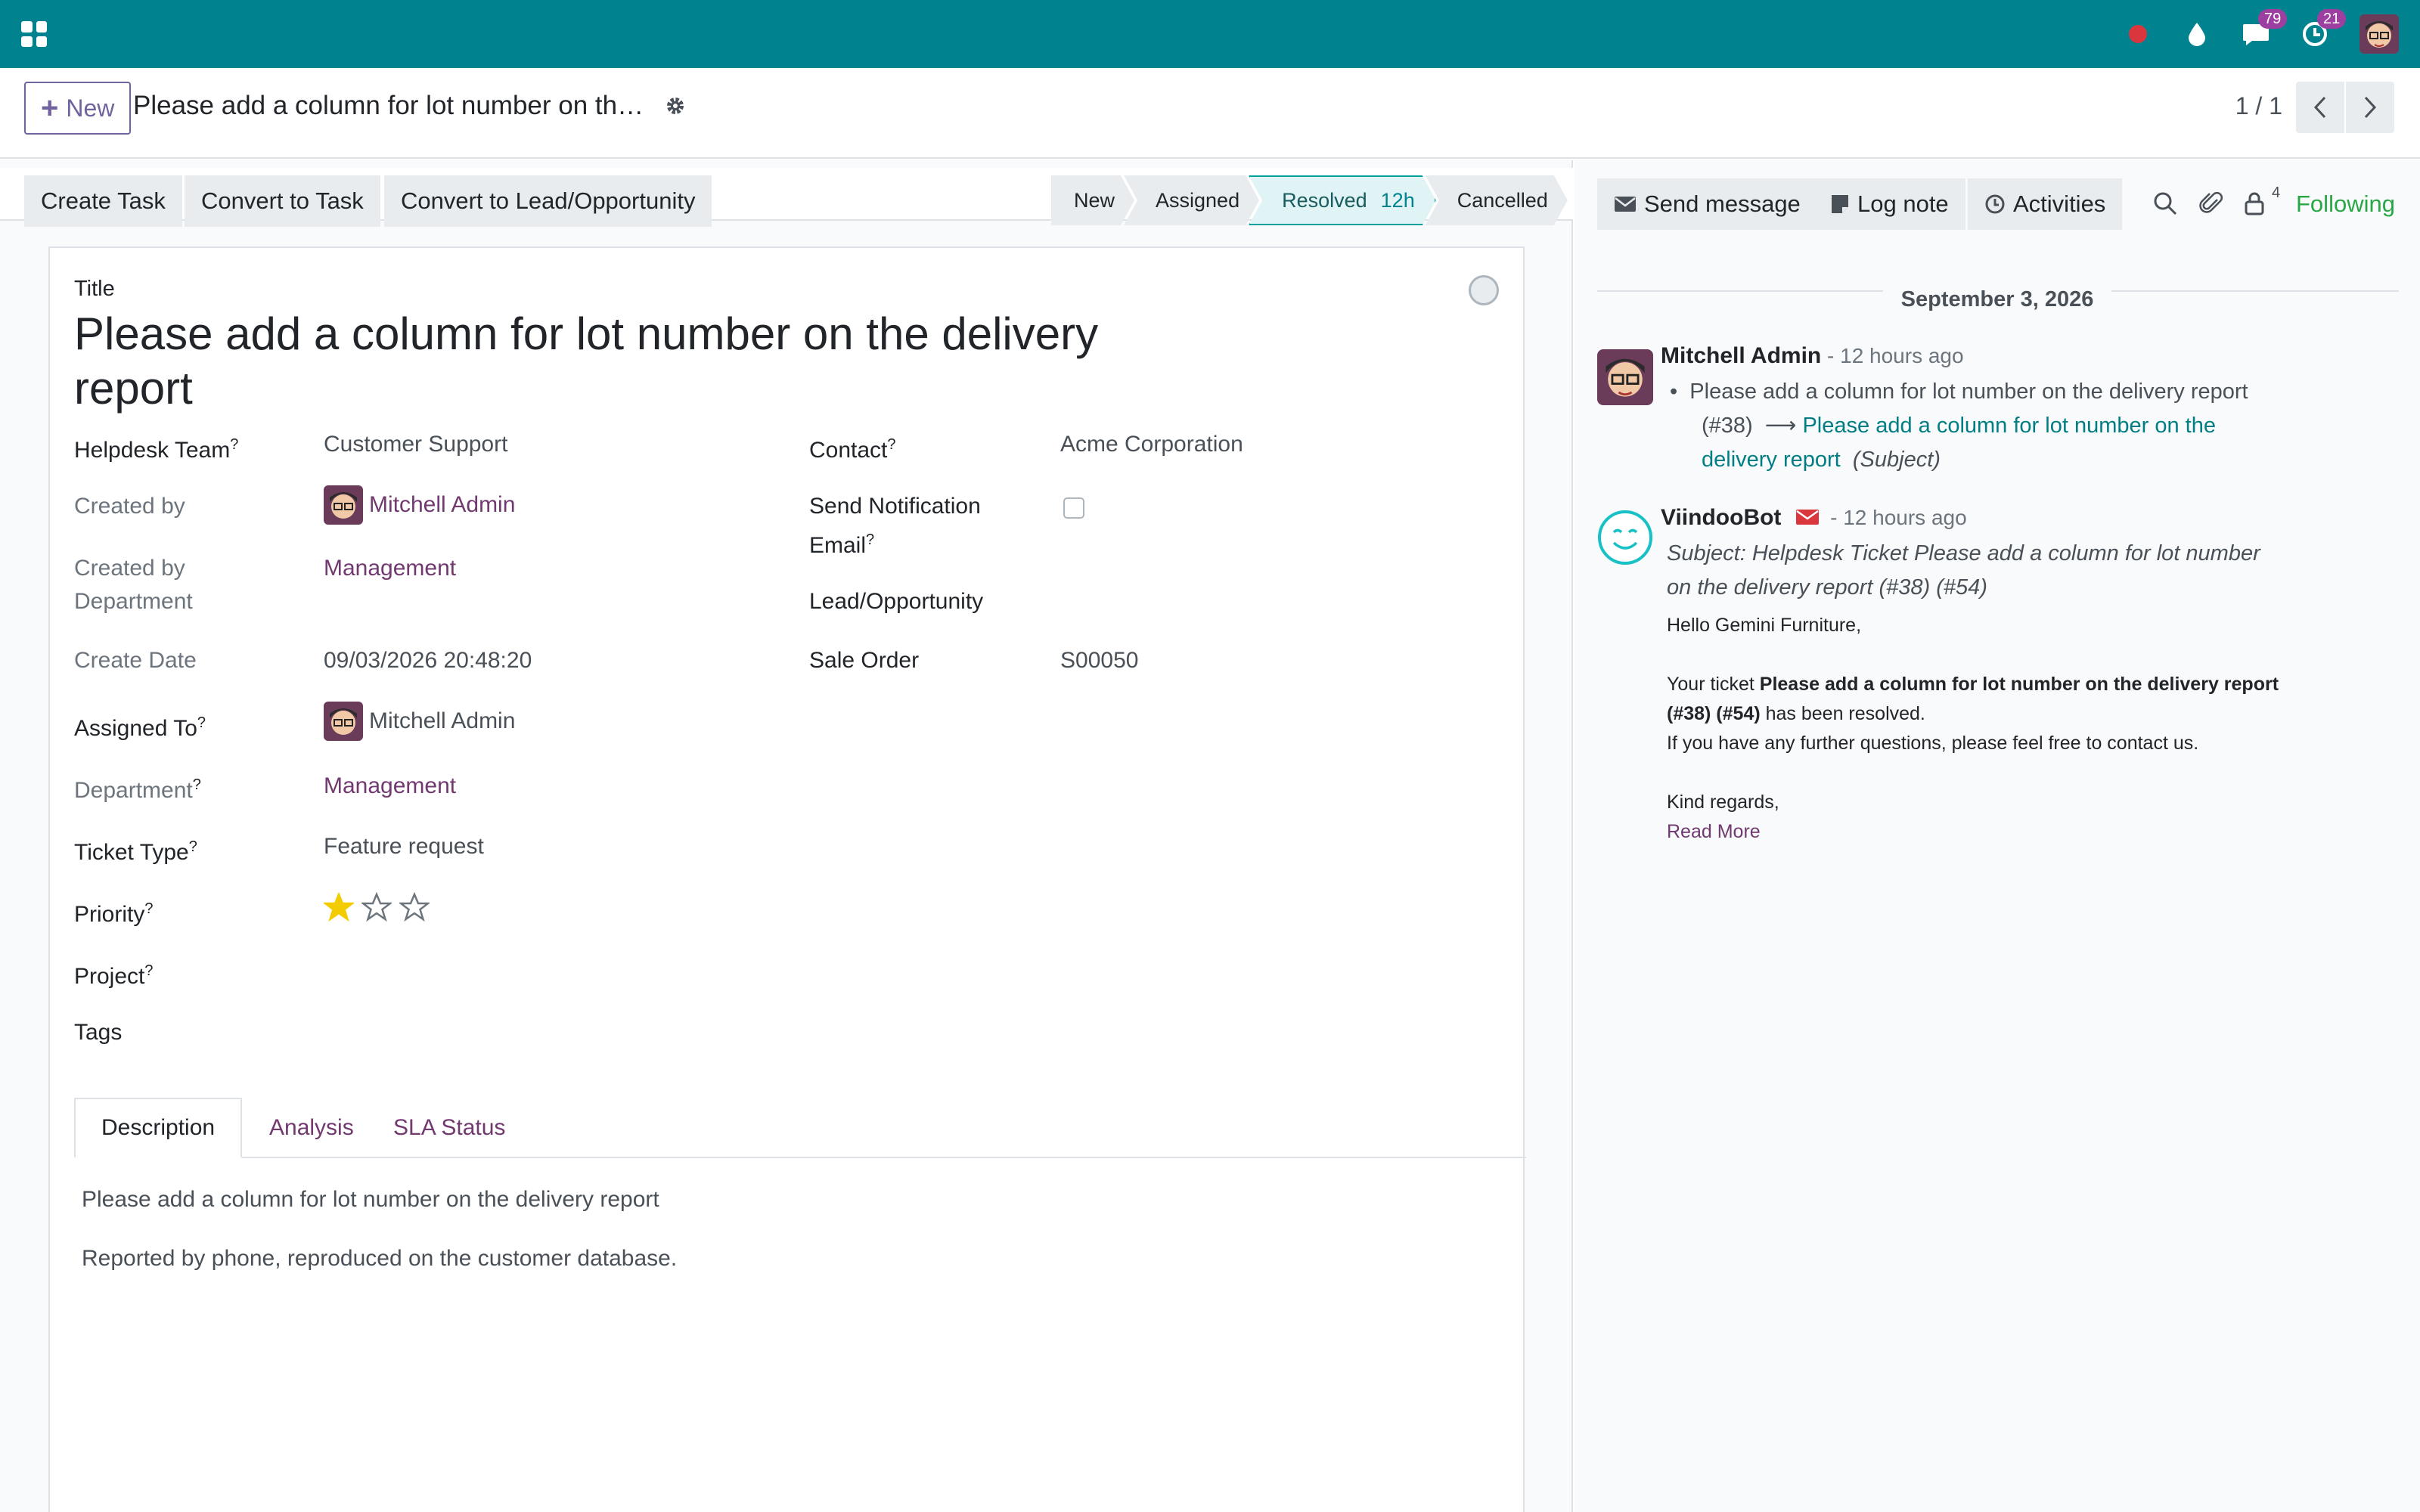 Image resolution: width=2420 pixels, height=1512 pixels. I want to click on water-drop-icon, so click(2197, 34).